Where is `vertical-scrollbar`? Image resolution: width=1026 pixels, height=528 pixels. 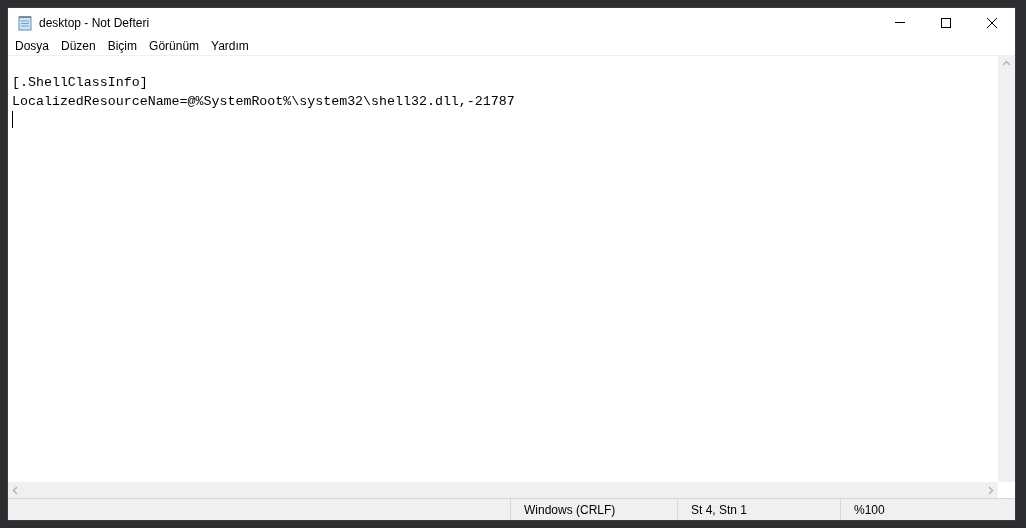 vertical-scrollbar is located at coordinates (1006, 269).